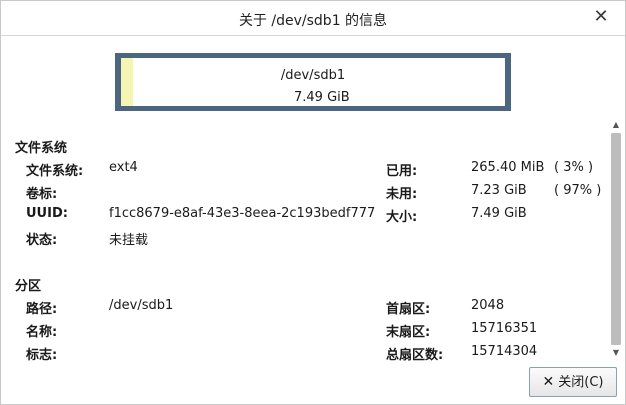  I want to click on total-sectors-value: 15714304, so click(504, 351).